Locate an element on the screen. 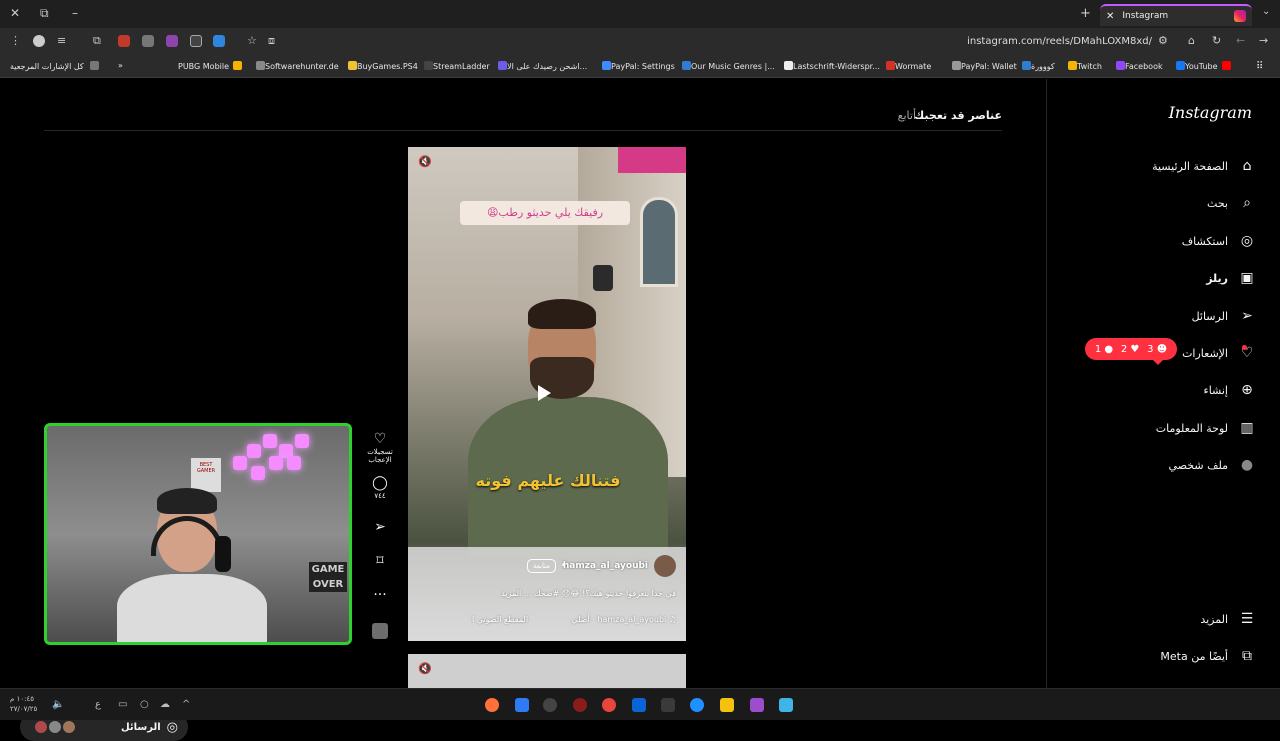 Image resolution: width=1280 pixels, height=741 pixels. close-tab-icon: ✕ is located at coordinates (1110, 16).